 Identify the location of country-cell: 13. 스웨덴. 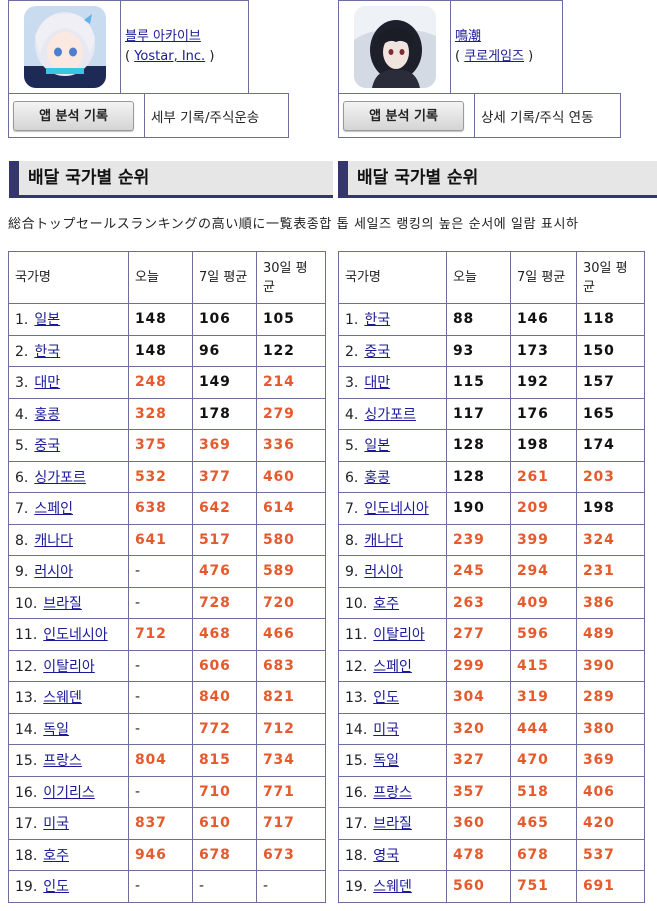
(68, 697).